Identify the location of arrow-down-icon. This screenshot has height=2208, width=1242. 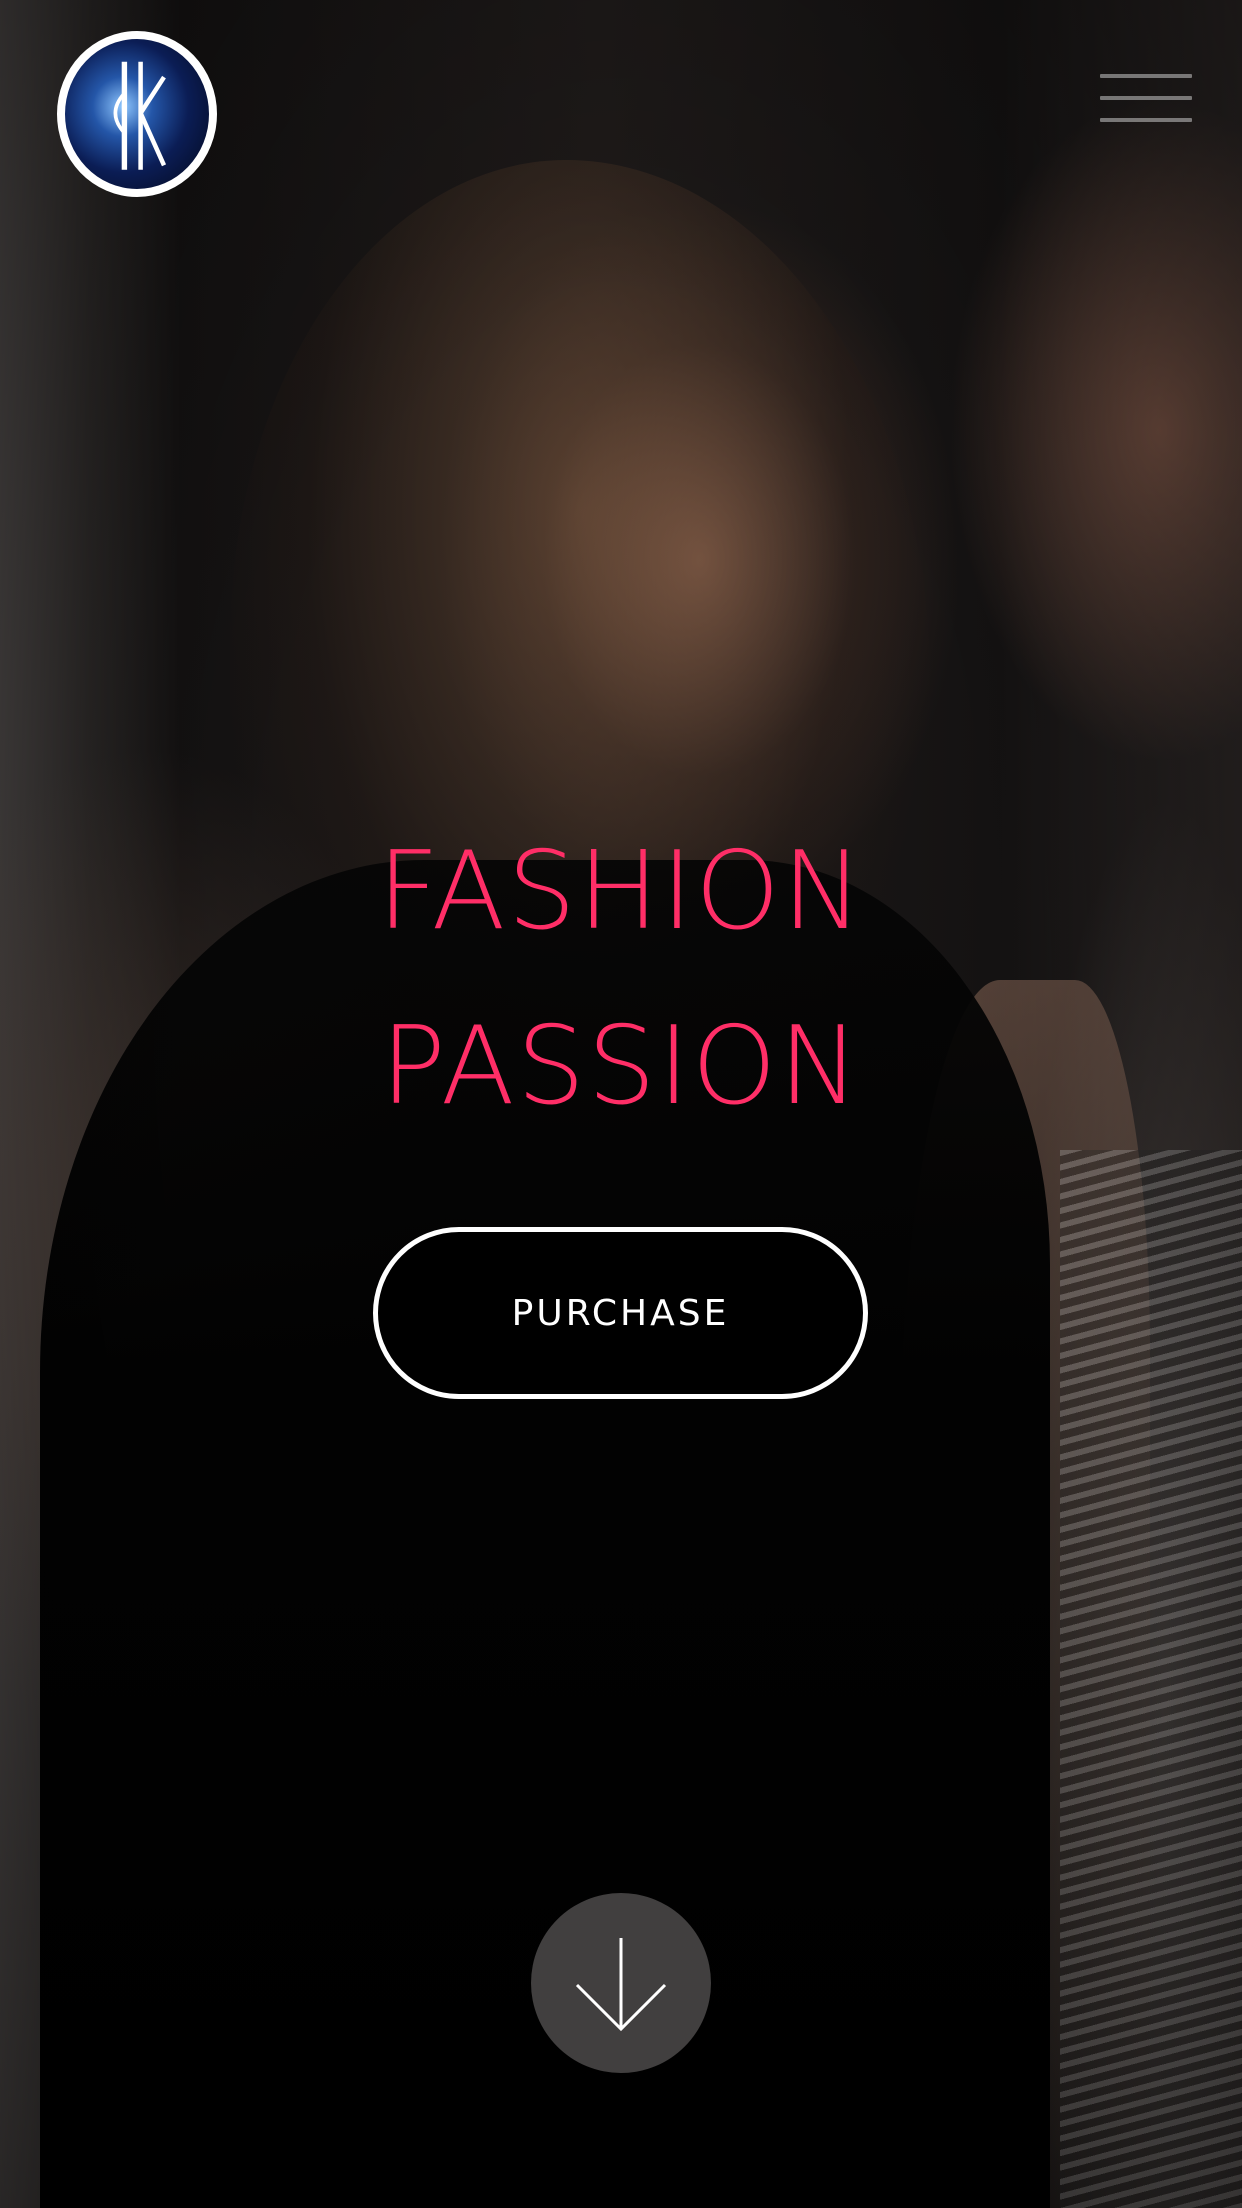
(621, 1985).